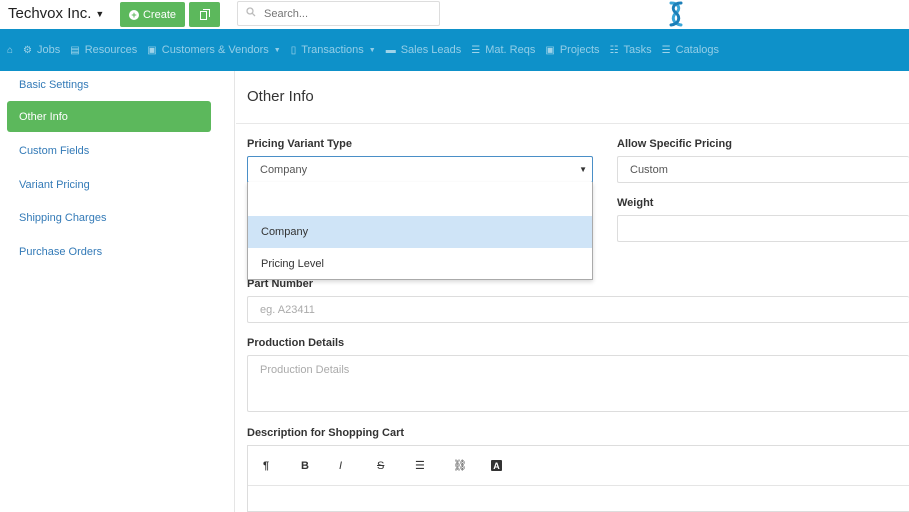 This screenshot has height=512, width=909. I want to click on dropdown-option-company: Company, so click(420, 232).